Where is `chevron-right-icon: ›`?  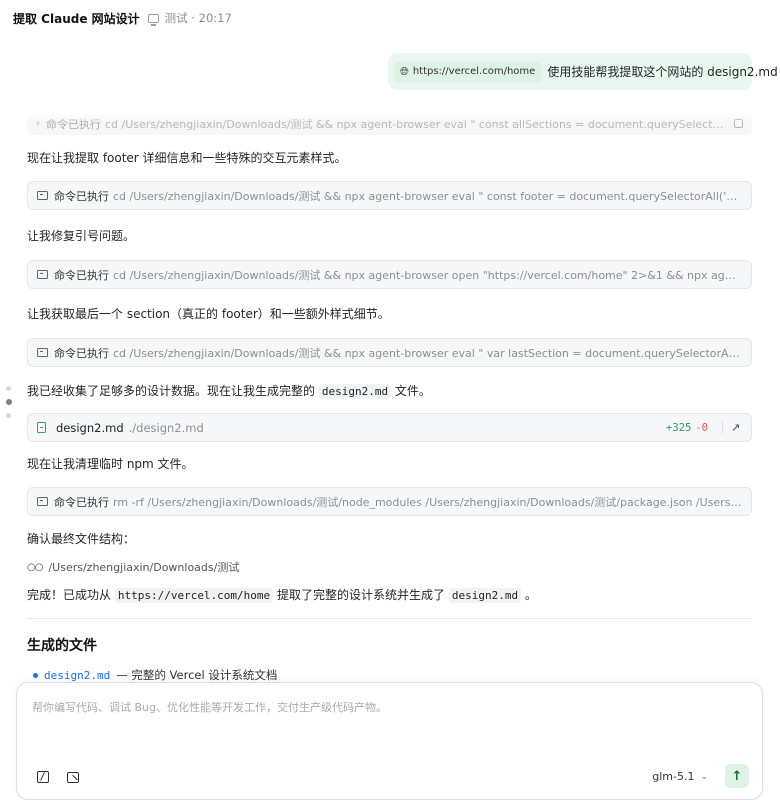
chevron-right-icon: › is located at coordinates (38, 123).